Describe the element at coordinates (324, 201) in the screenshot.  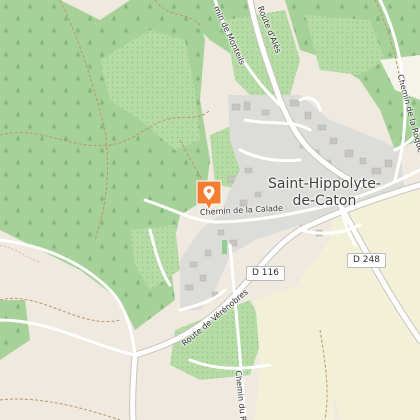
I see `place-label-line2: de-Caton` at that location.